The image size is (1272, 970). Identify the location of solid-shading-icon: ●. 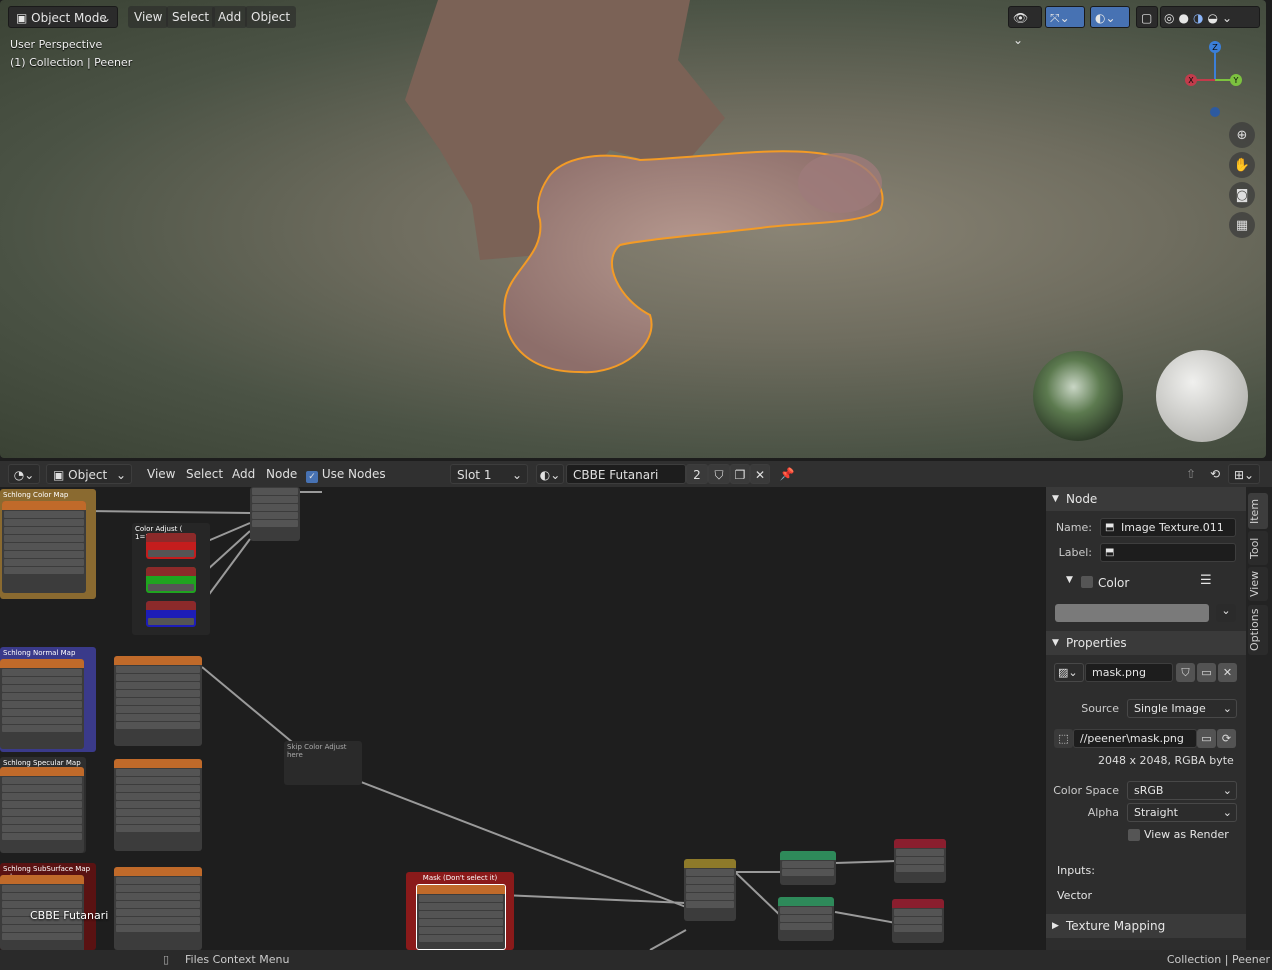
(1185, 18).